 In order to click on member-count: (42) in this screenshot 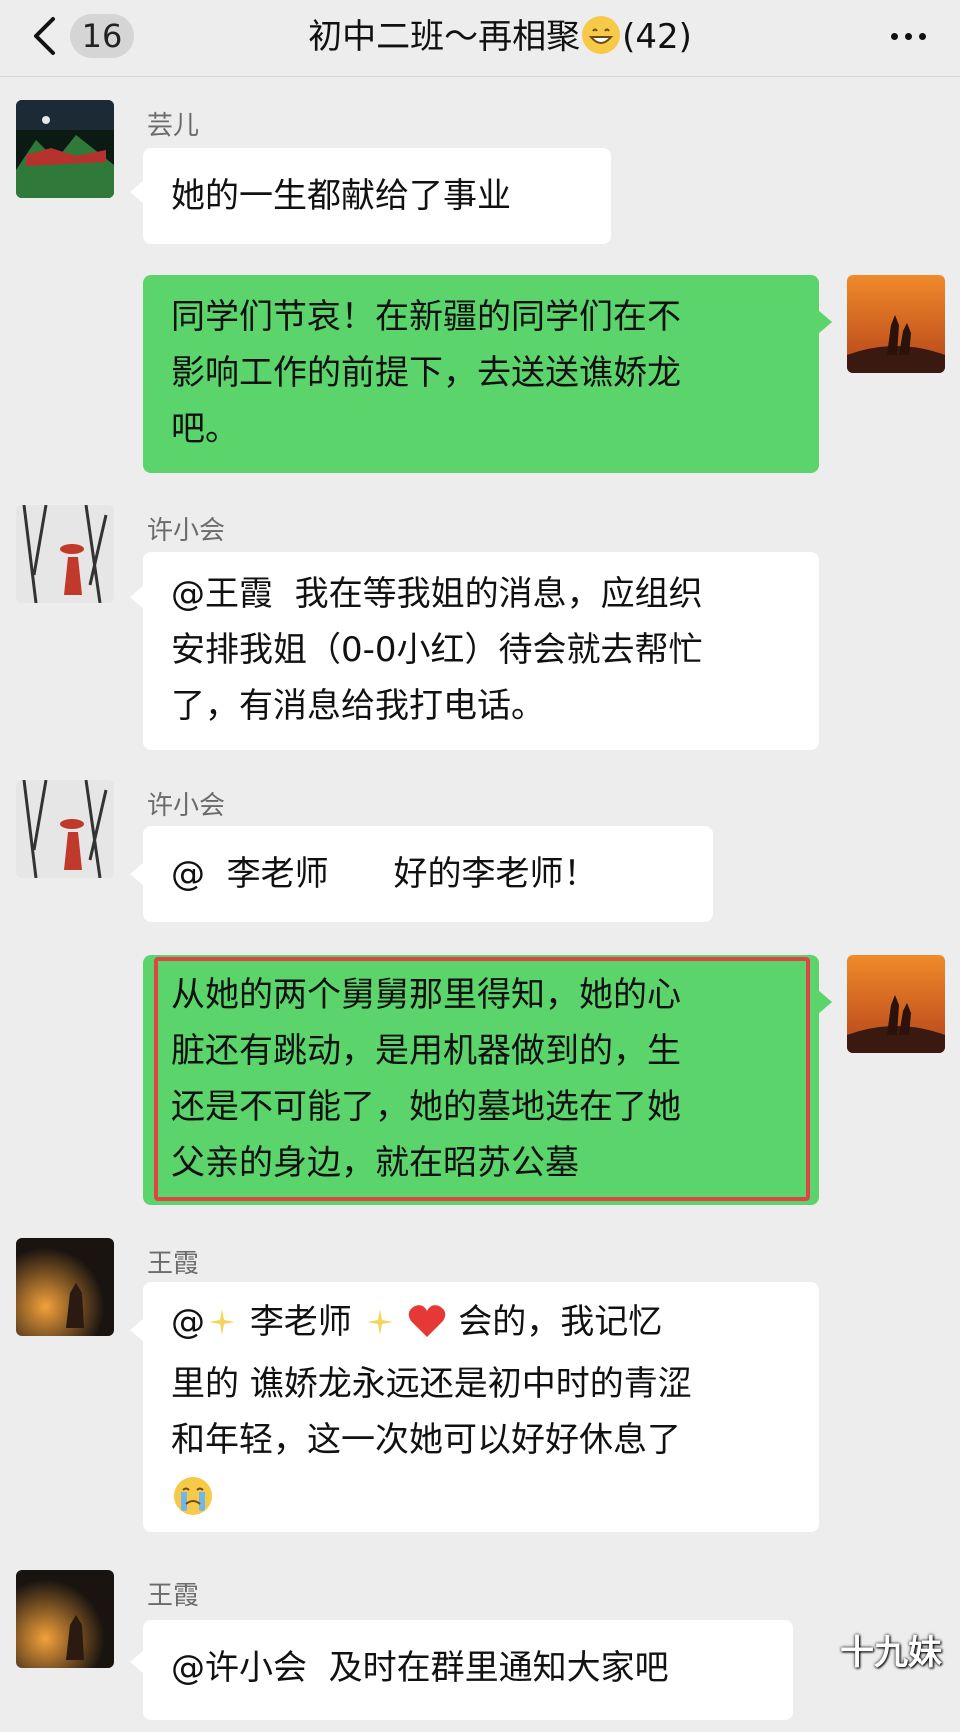, I will do `click(657, 37)`.